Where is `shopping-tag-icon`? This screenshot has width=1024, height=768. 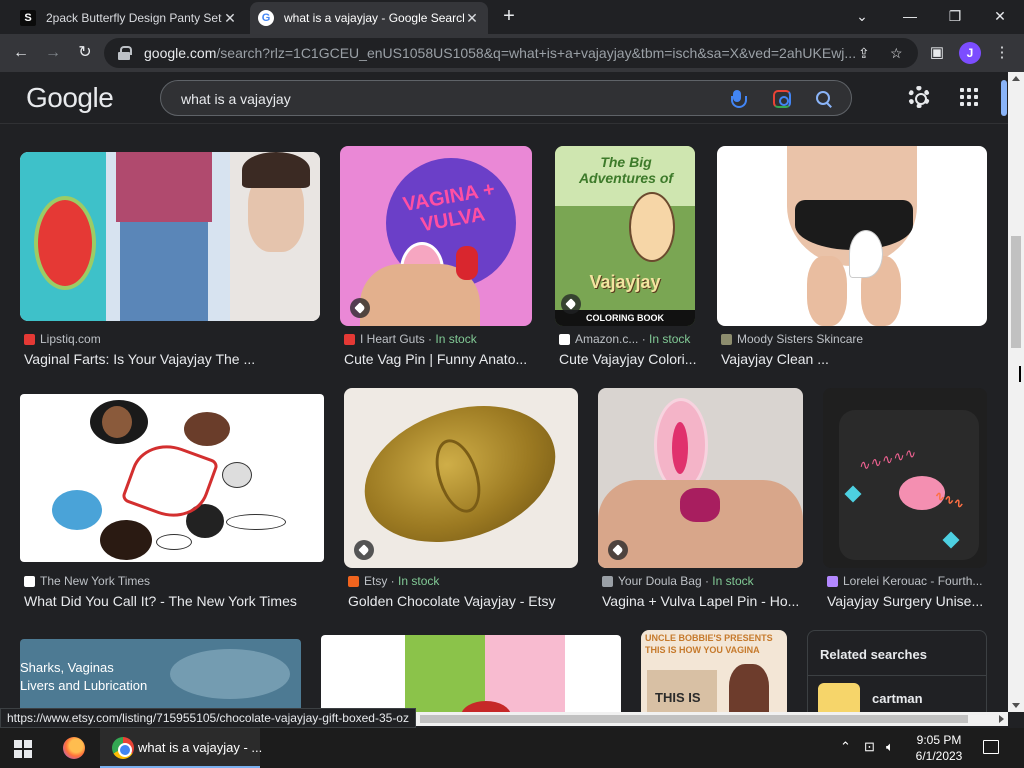
shopping-tag-icon is located at coordinates (364, 550).